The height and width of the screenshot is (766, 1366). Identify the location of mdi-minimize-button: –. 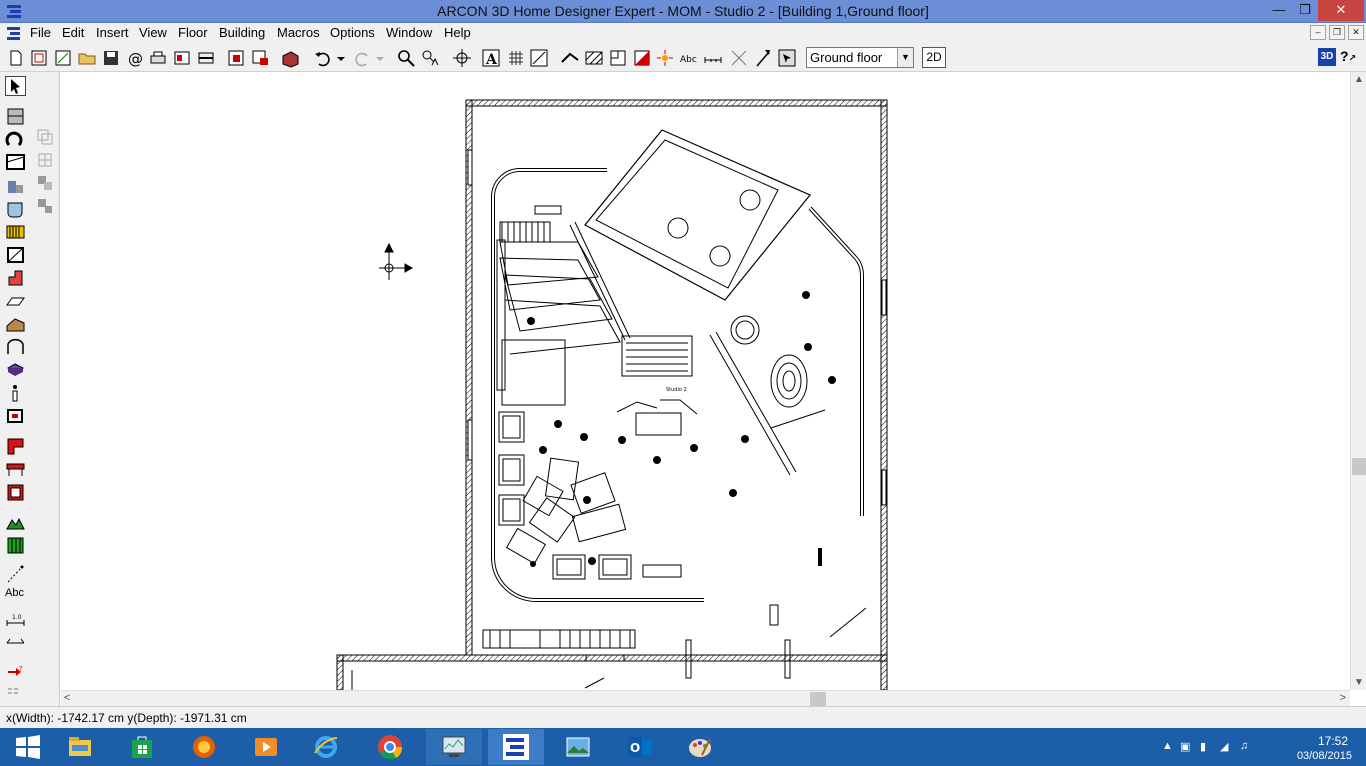
(1318, 32).